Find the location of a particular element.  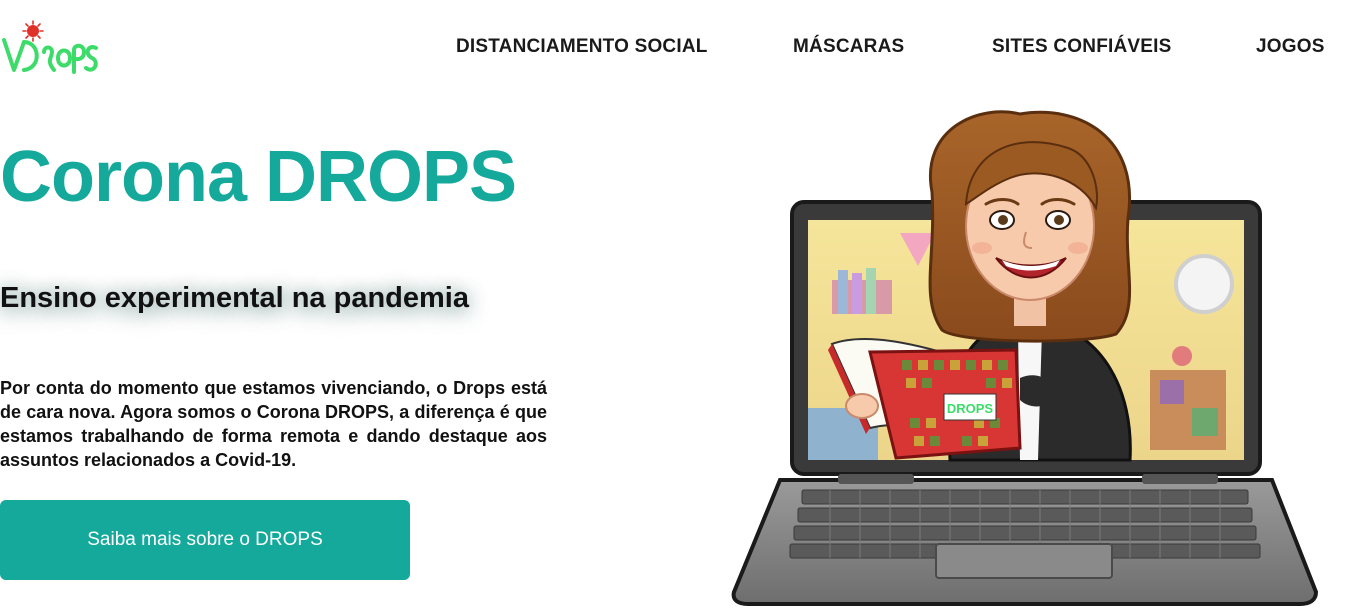

touchpad is located at coordinates (1024, 561).